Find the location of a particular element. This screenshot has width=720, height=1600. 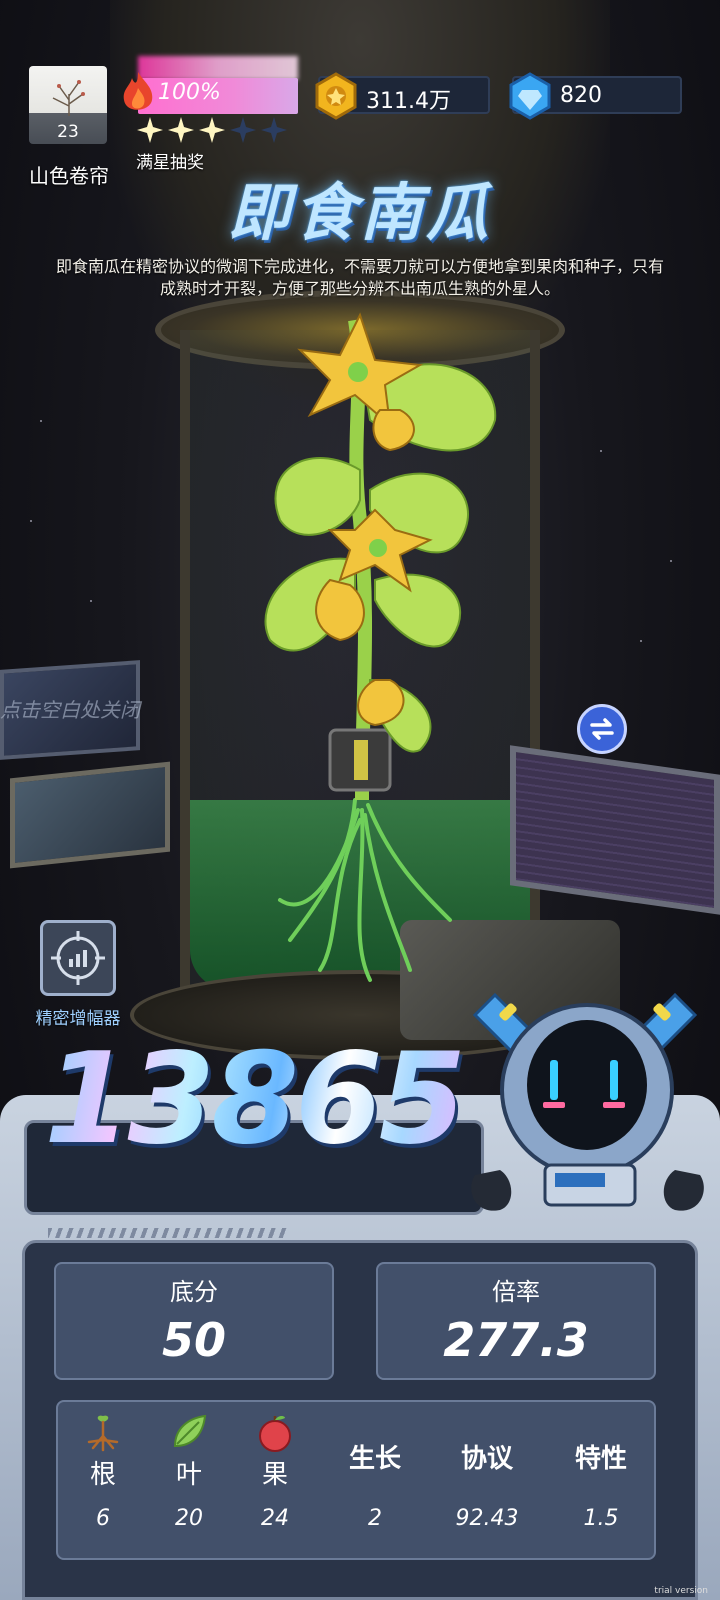

gem-amount: 820 is located at coordinates (581, 95).